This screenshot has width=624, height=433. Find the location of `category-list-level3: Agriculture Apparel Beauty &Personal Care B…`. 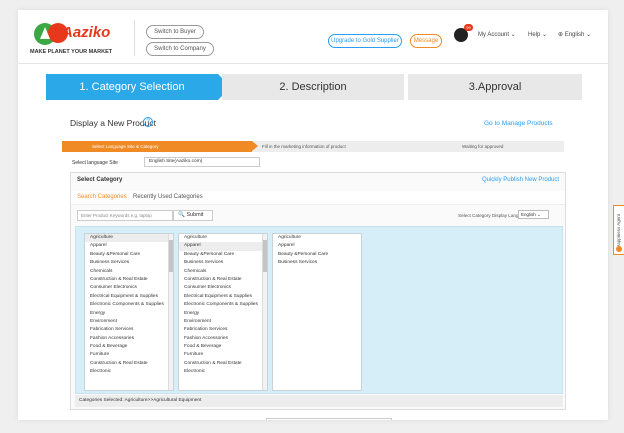

category-list-level3: Agriculture Apparel Beauty &Personal Care B… is located at coordinates (317, 312).